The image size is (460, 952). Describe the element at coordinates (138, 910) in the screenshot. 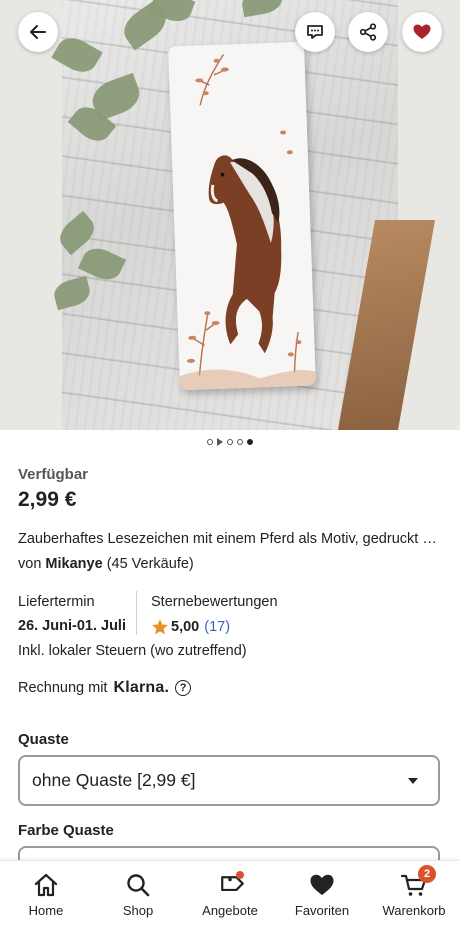

I see `nav-shop-label: Shop` at that location.